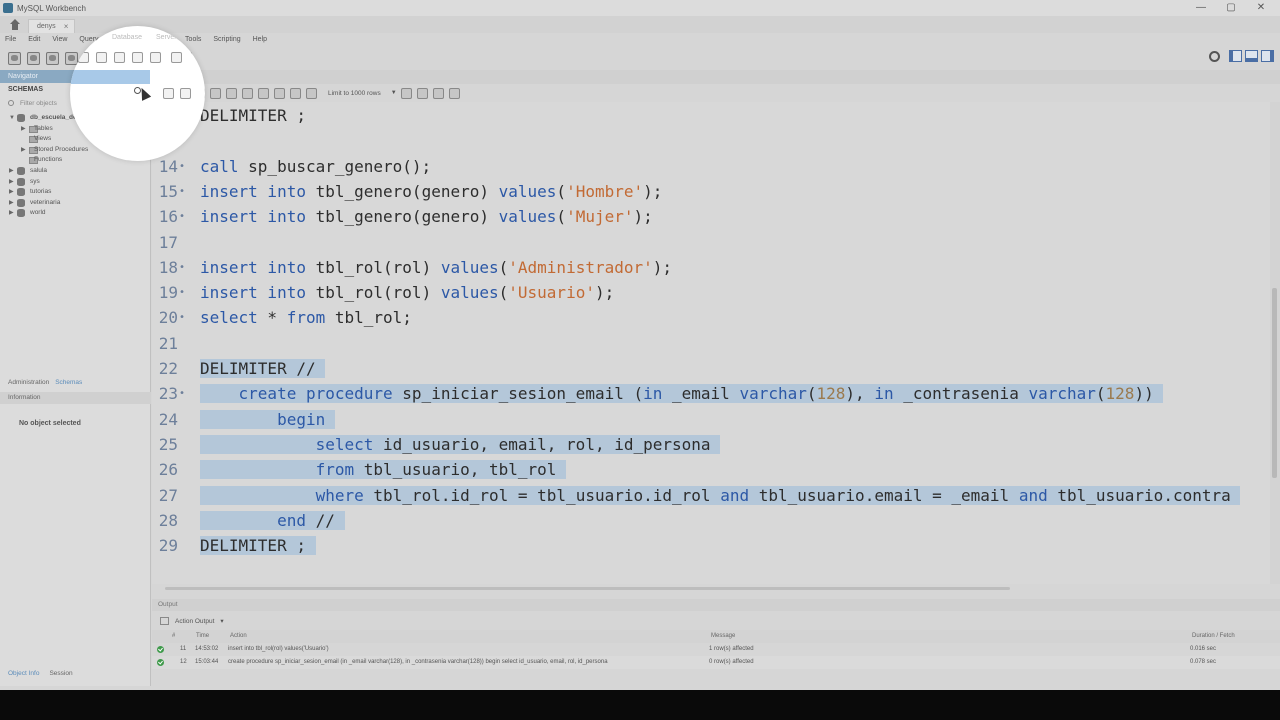 The height and width of the screenshot is (720, 1280). Describe the element at coordinates (37, 39) in the screenshot. I see `menu-edit: Edit` at that location.